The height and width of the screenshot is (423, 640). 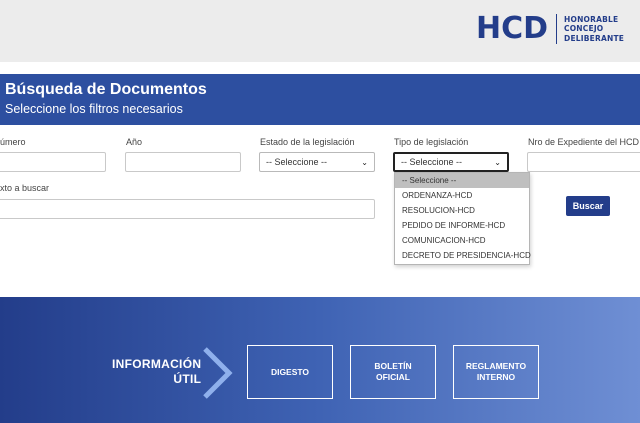 What do you see at coordinates (583, 162) in the screenshot?
I see `expediente-input` at bounding box center [583, 162].